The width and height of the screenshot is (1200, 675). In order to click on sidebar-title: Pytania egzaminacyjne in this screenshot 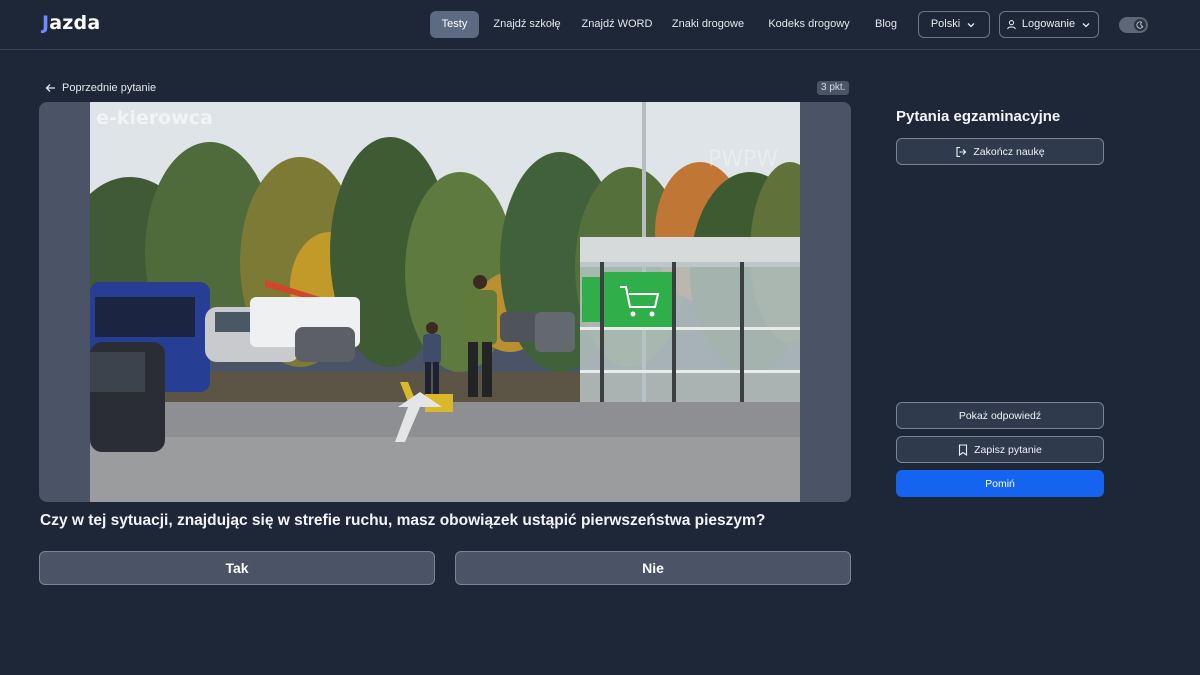, I will do `click(978, 116)`.